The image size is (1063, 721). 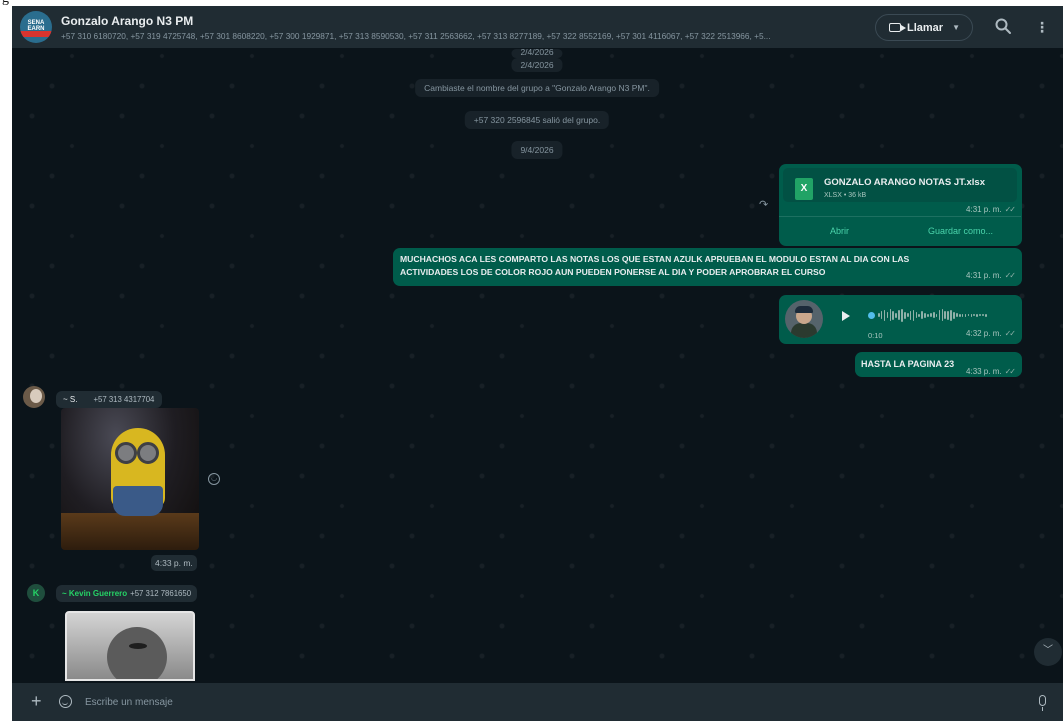 I want to click on react-emoji-icon: ◡, so click(x=214, y=479).